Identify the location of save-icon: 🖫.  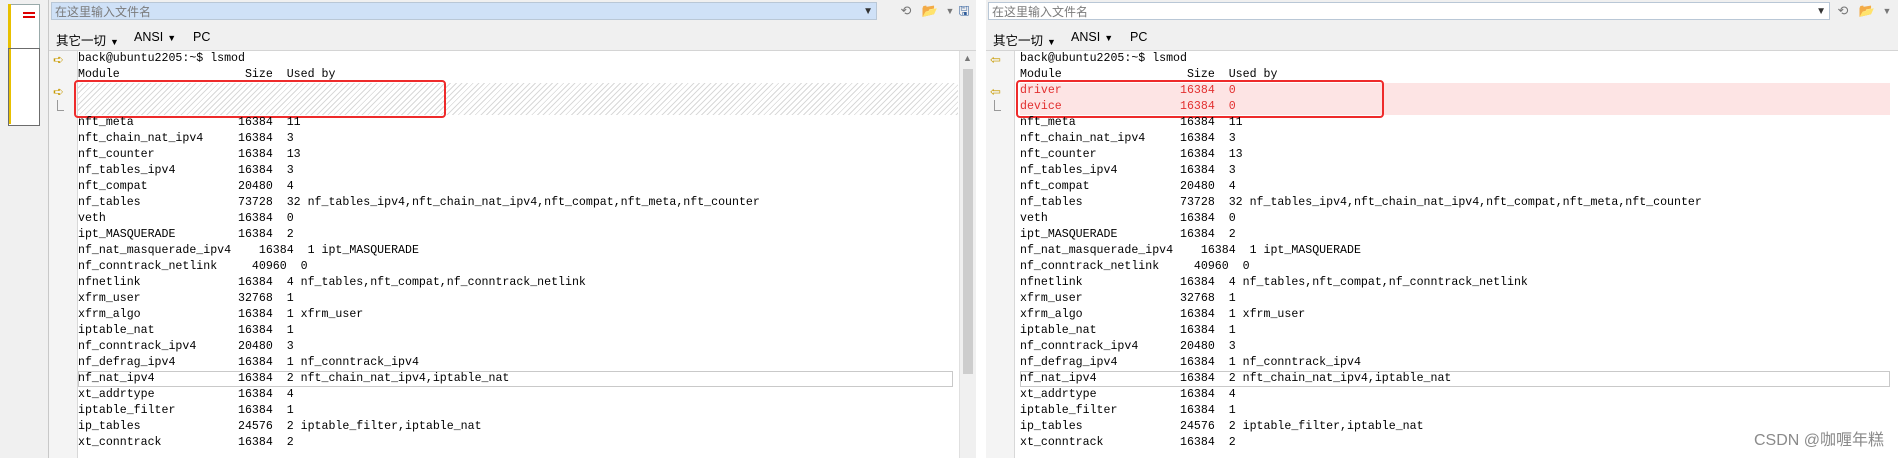
(964, 11).